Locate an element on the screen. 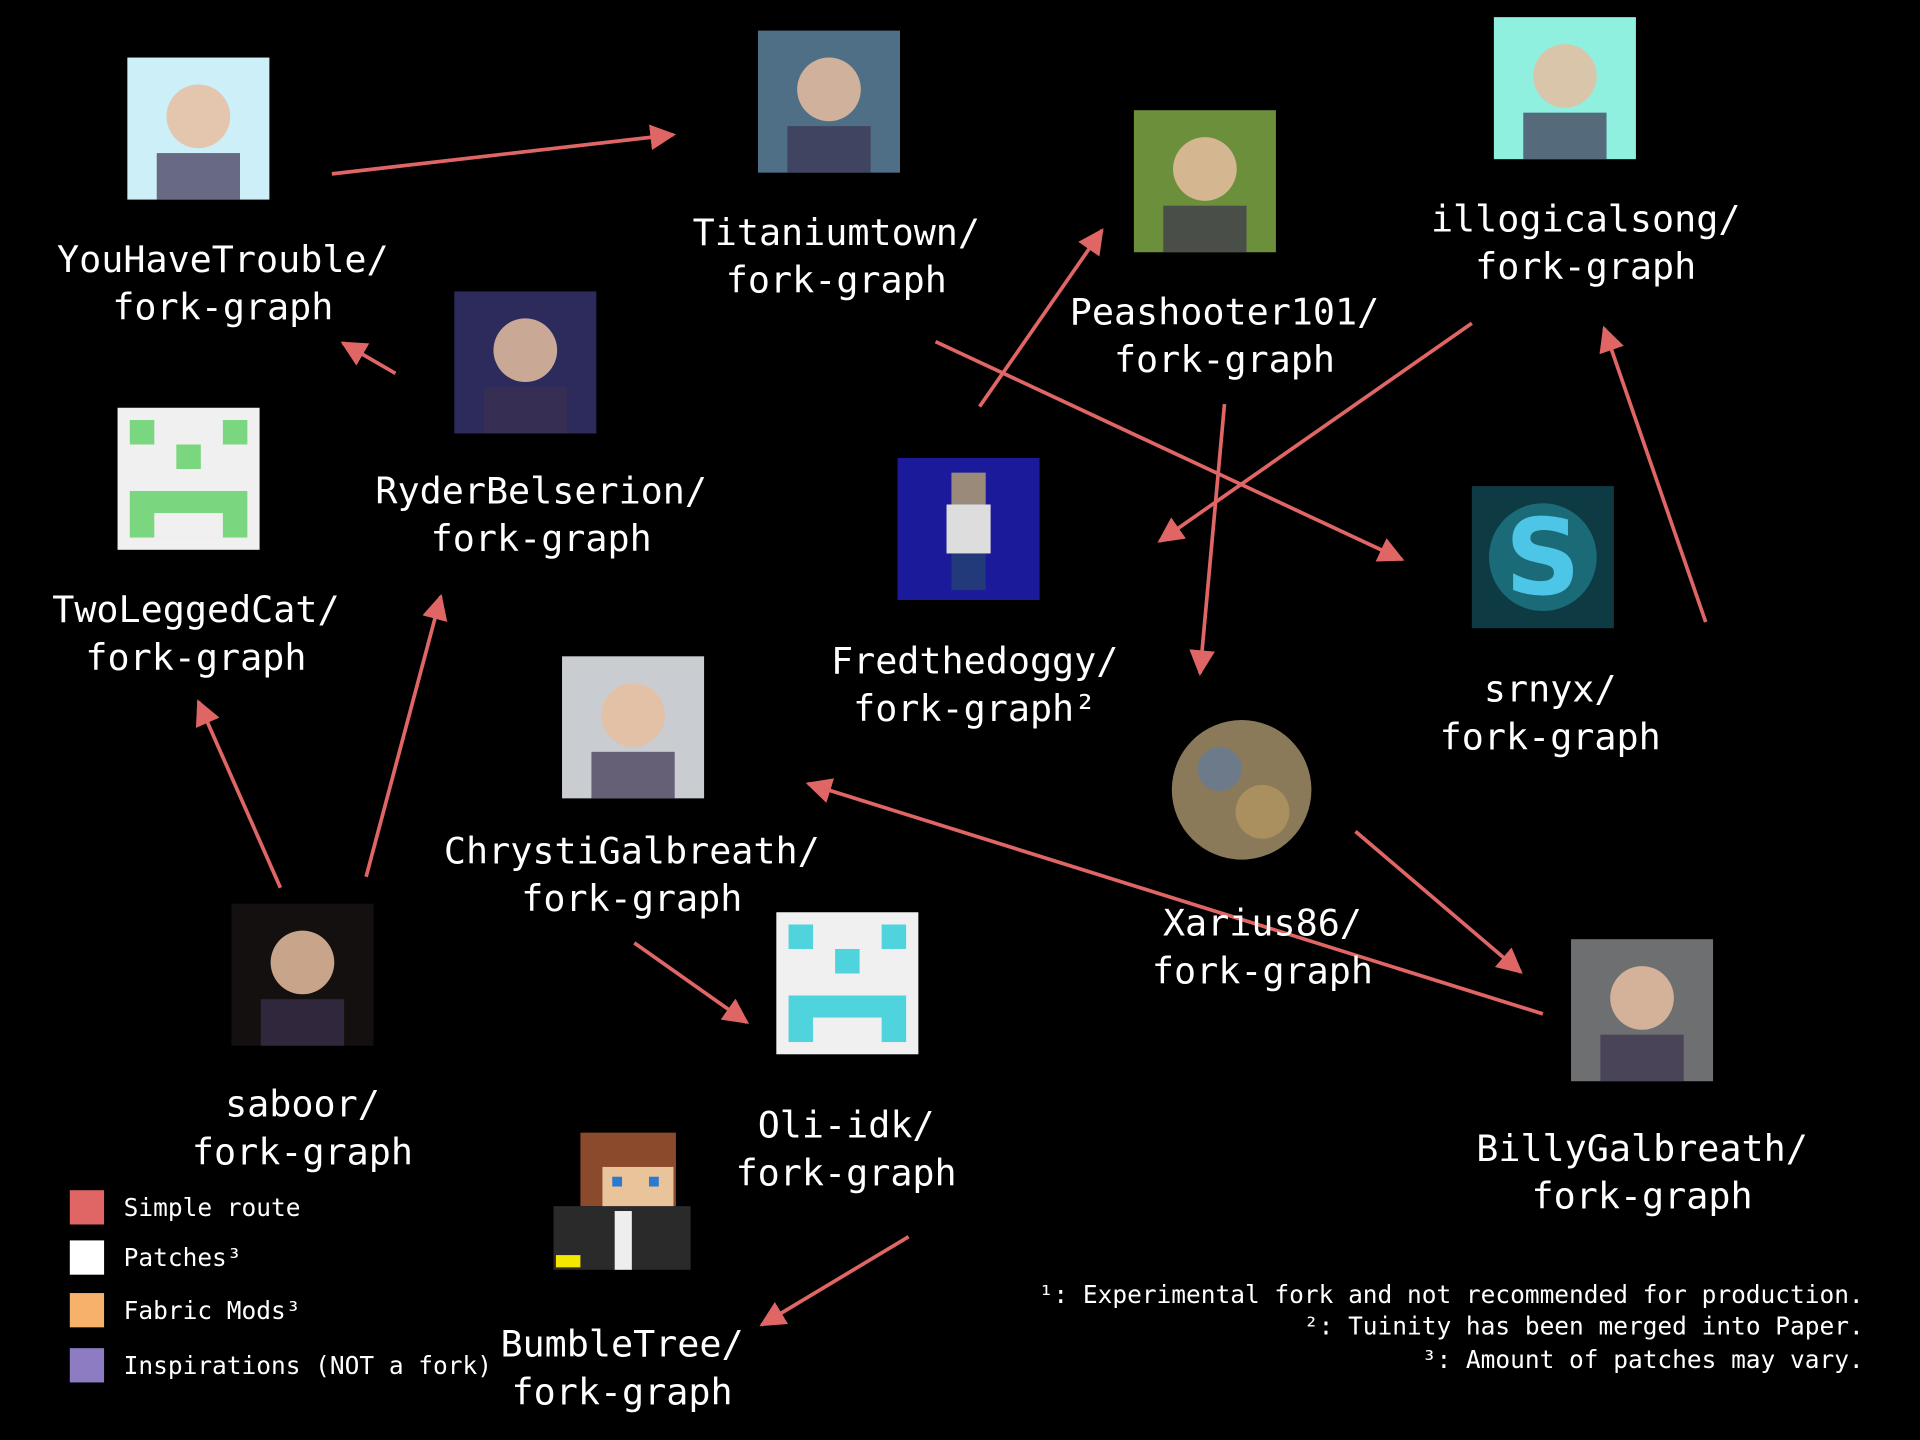 The height and width of the screenshot is (1440, 1920). footnote: ²: Tuinity has been merged into Paper. is located at coordinates (1584, 1326).